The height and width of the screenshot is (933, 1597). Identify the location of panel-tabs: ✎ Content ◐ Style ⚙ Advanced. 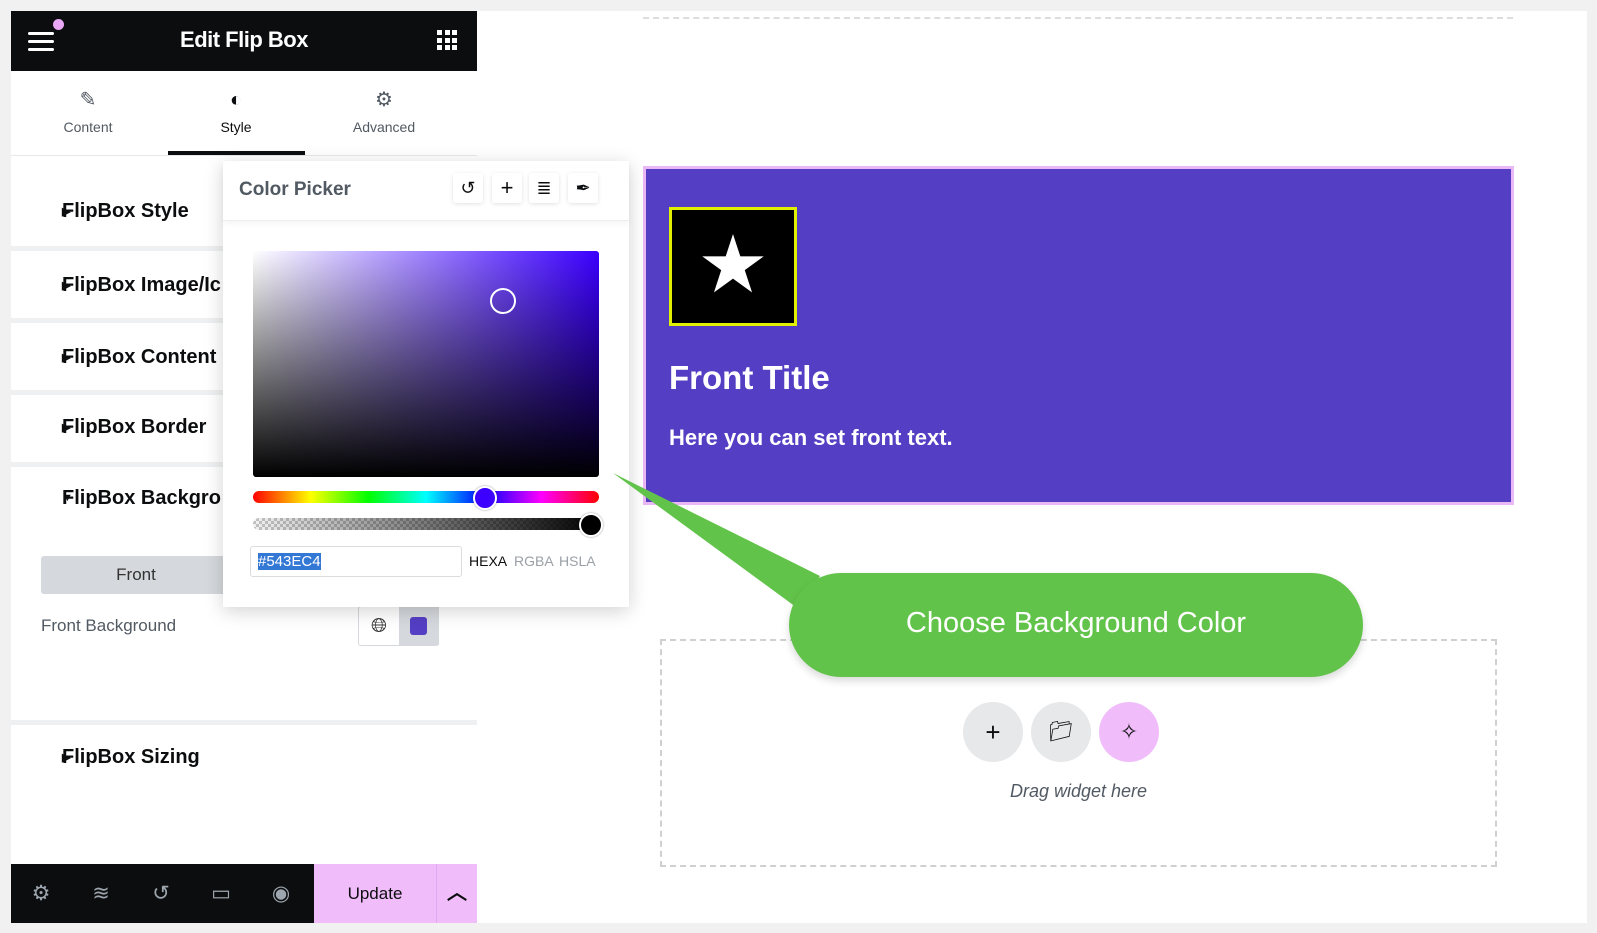
(244, 113).